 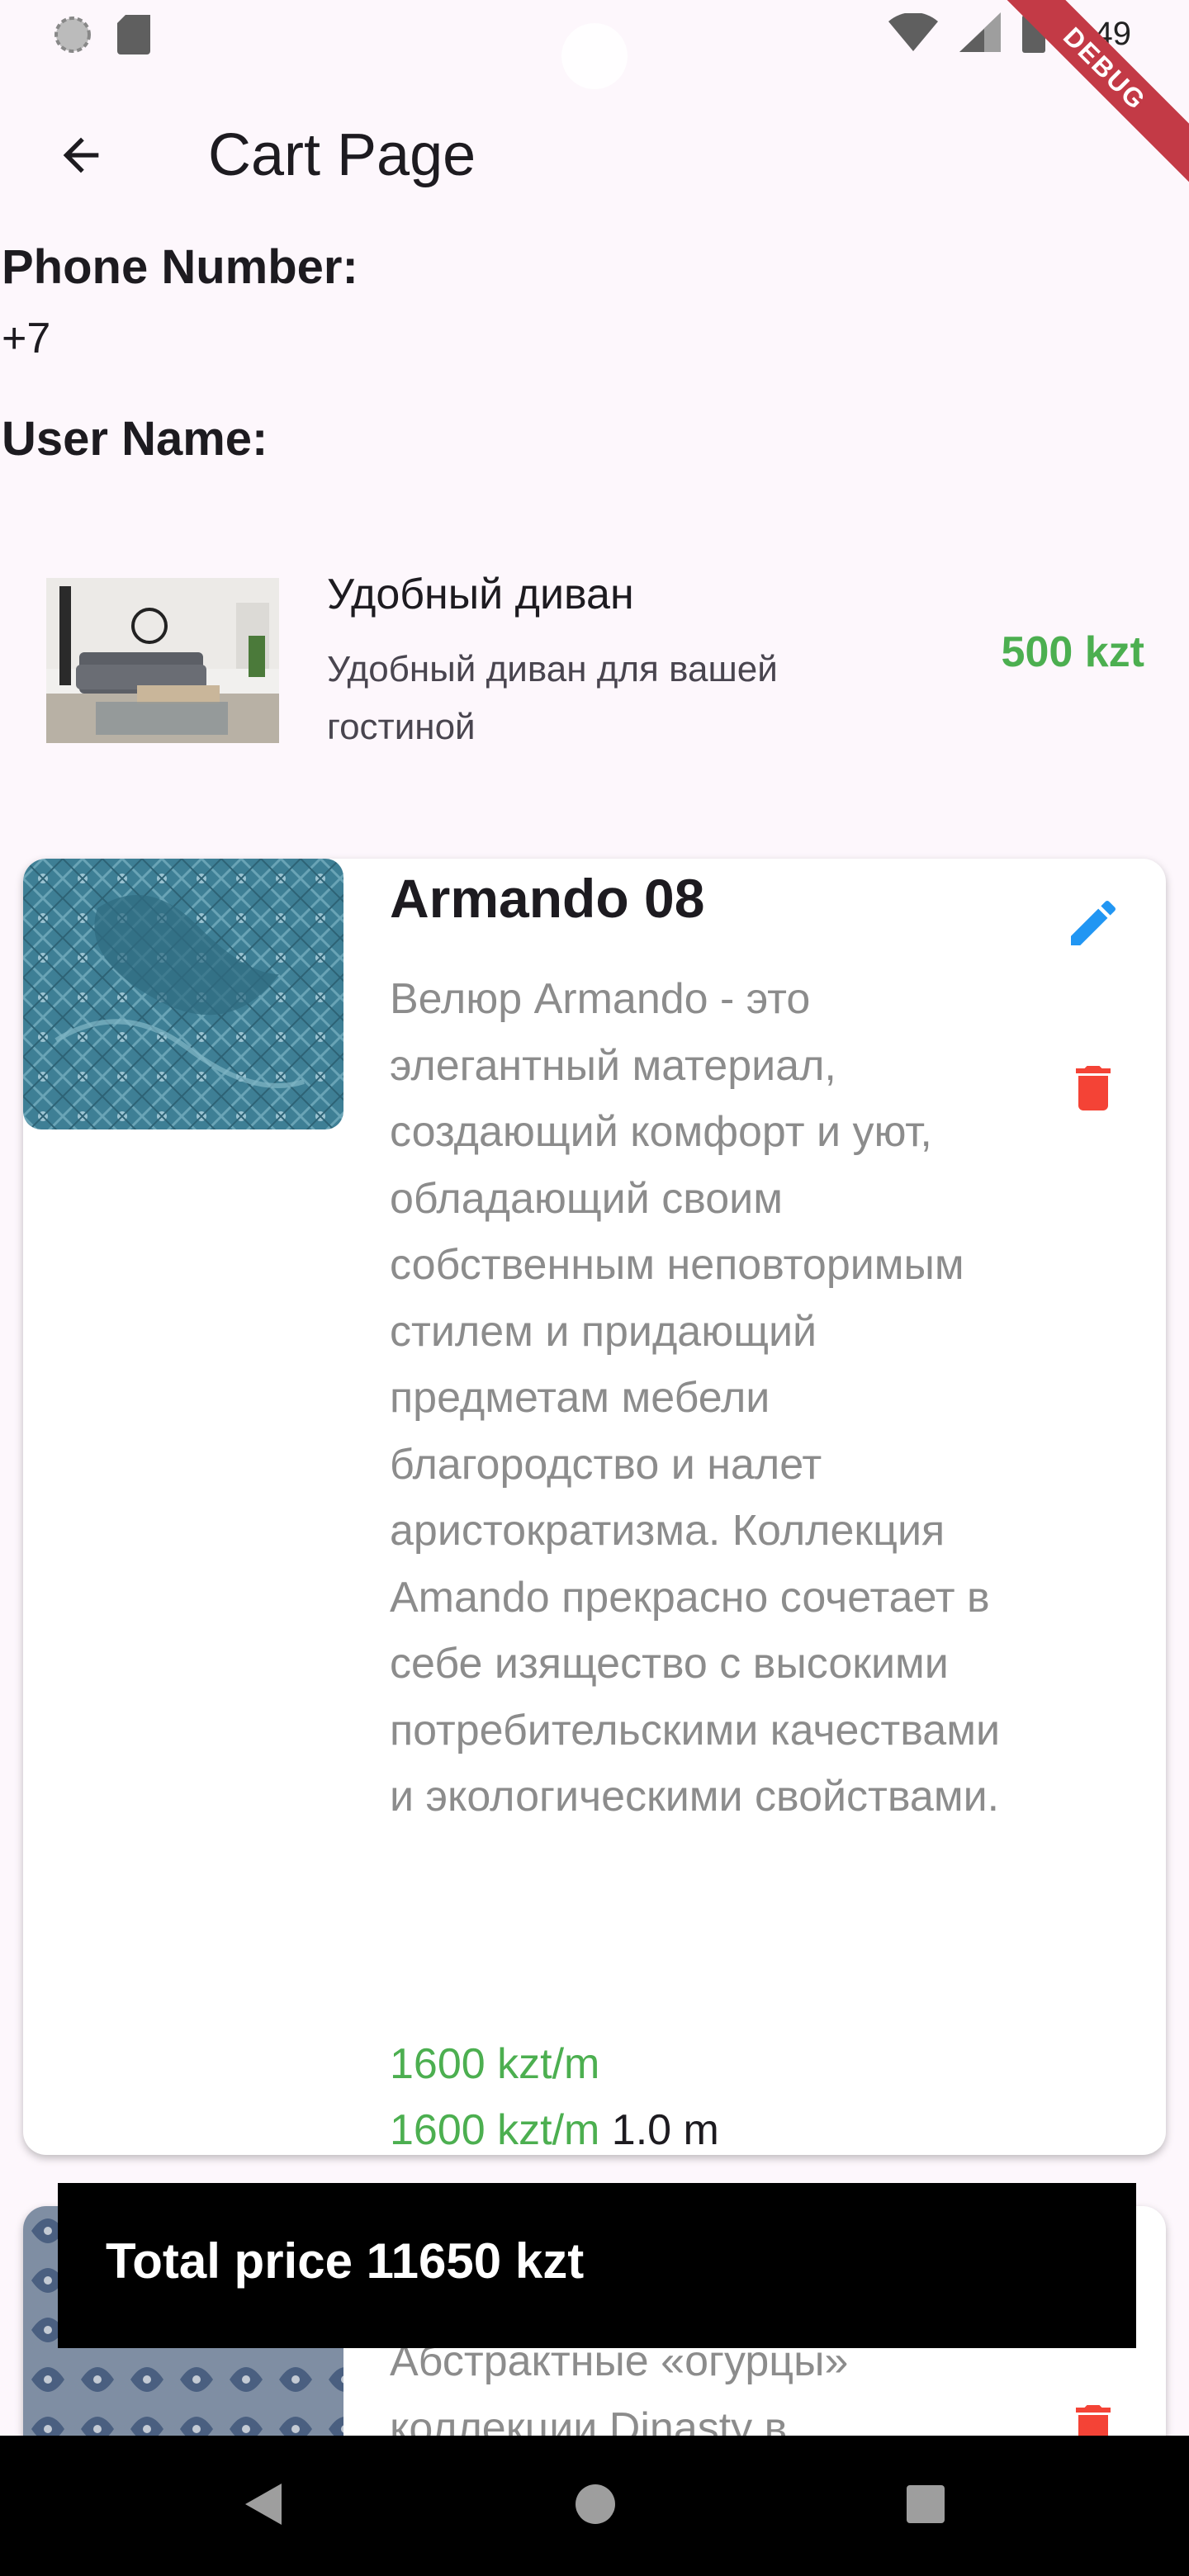 I want to click on cart-item-line-price-value: 1600 kzt/m, so click(x=495, y=2130).